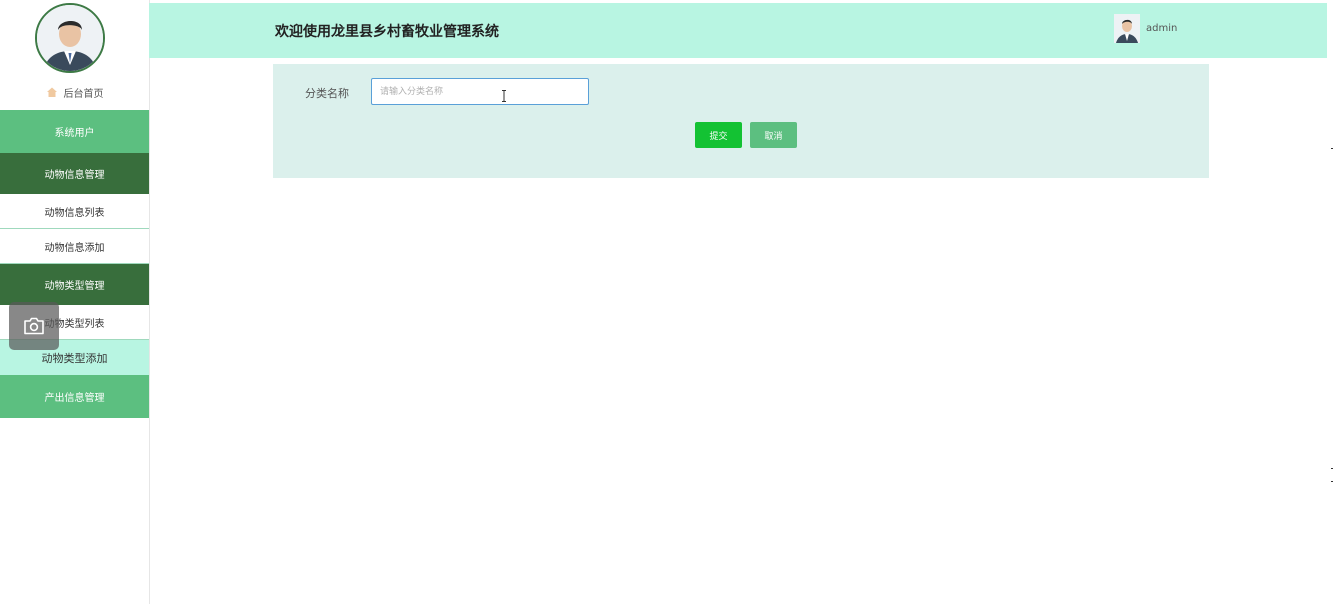  What do you see at coordinates (741, 121) in the screenshot?
I see `category-form-panel: 分类名称 提交 取消` at bounding box center [741, 121].